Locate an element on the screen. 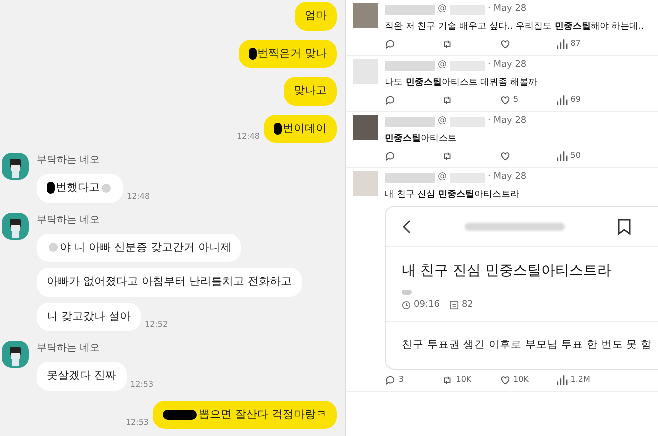 Image resolution: width=658 pixels, height=436 pixels. like-button: 10K is located at coordinates (528, 380).